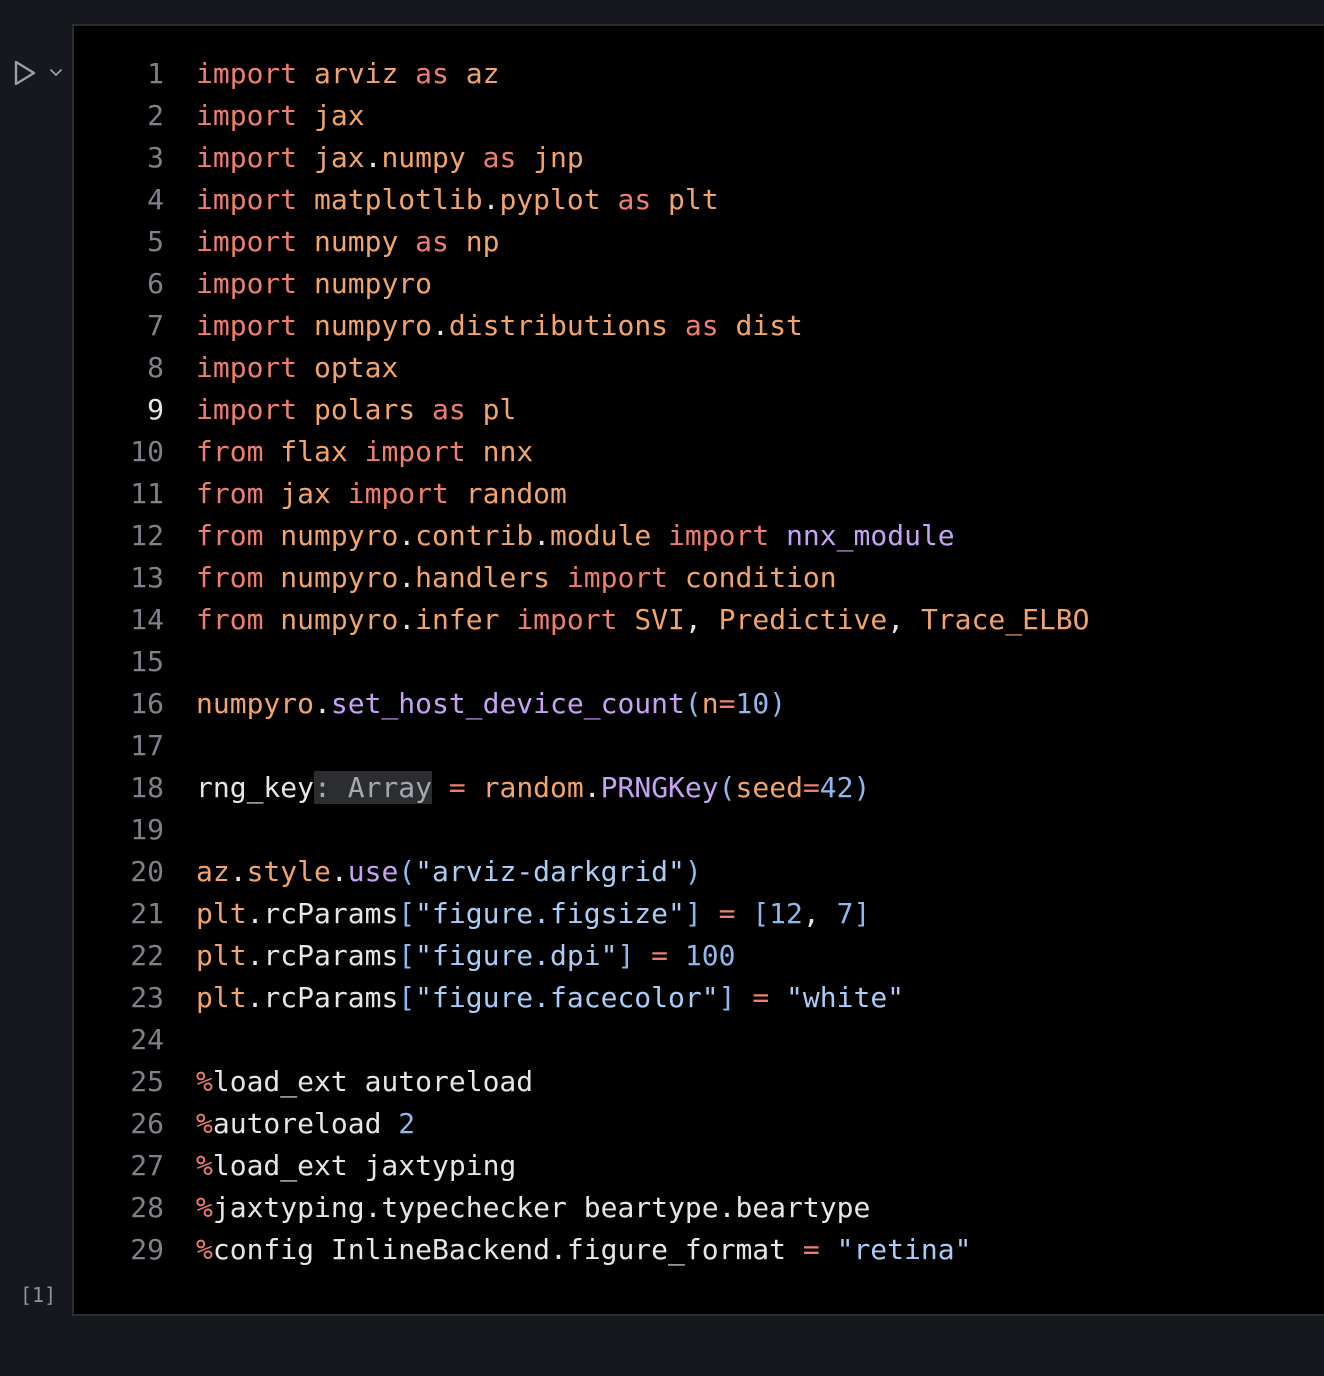 The height and width of the screenshot is (1376, 1324). What do you see at coordinates (699, 1166) in the screenshot?
I see `code-line: 27 %load_ext jaxtyping` at bounding box center [699, 1166].